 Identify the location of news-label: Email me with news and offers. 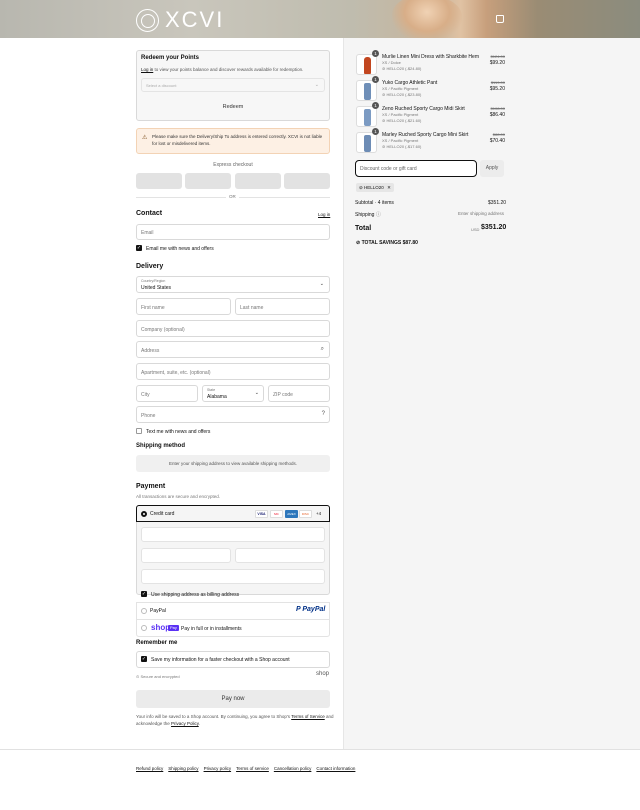
(180, 249).